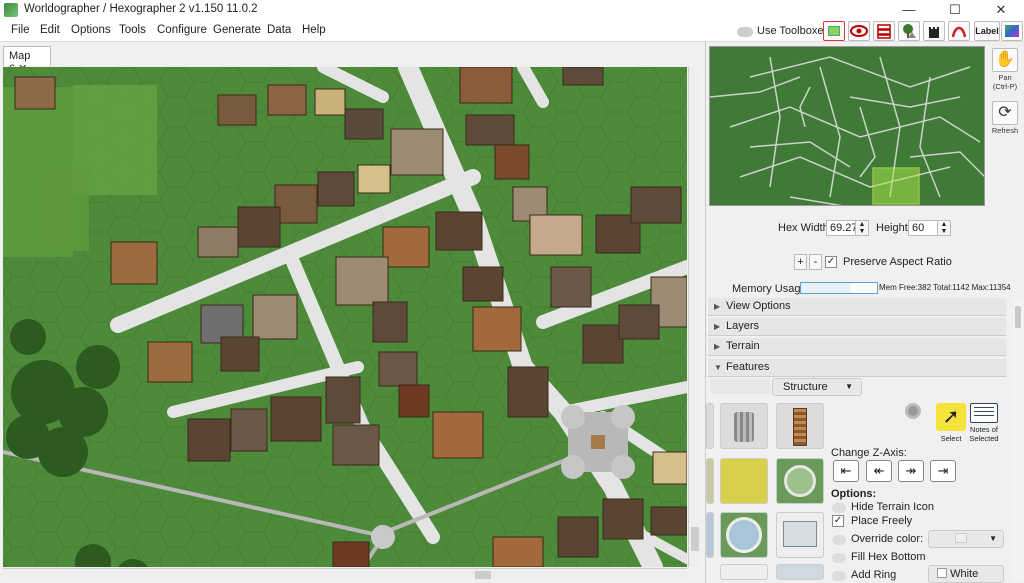  Describe the element at coordinates (892, 507) in the screenshot. I see `hide-terrain-icon-label: Hide Terrain Icon` at that location.